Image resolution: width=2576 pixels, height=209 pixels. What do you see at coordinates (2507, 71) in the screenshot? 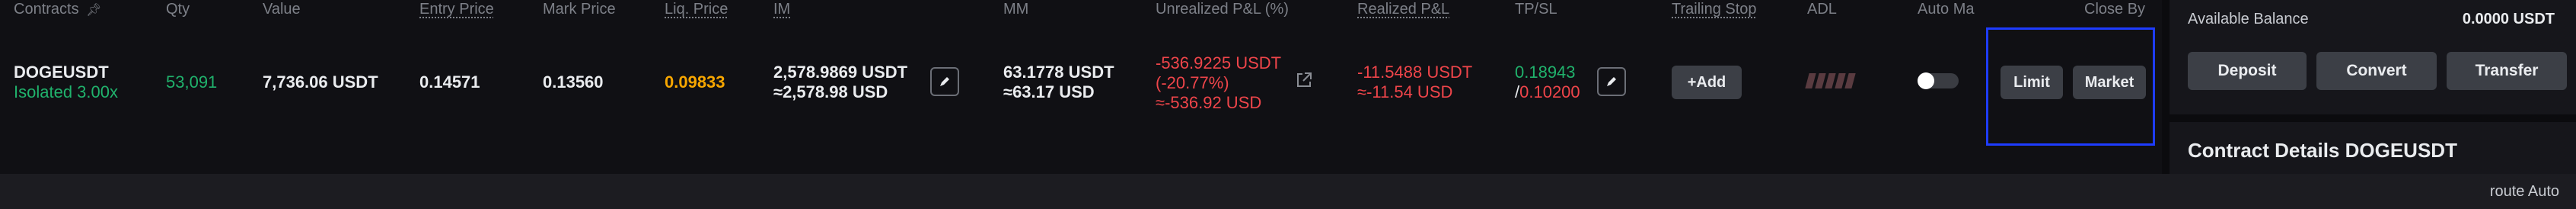
I see `transfer-button: Transfer` at bounding box center [2507, 71].